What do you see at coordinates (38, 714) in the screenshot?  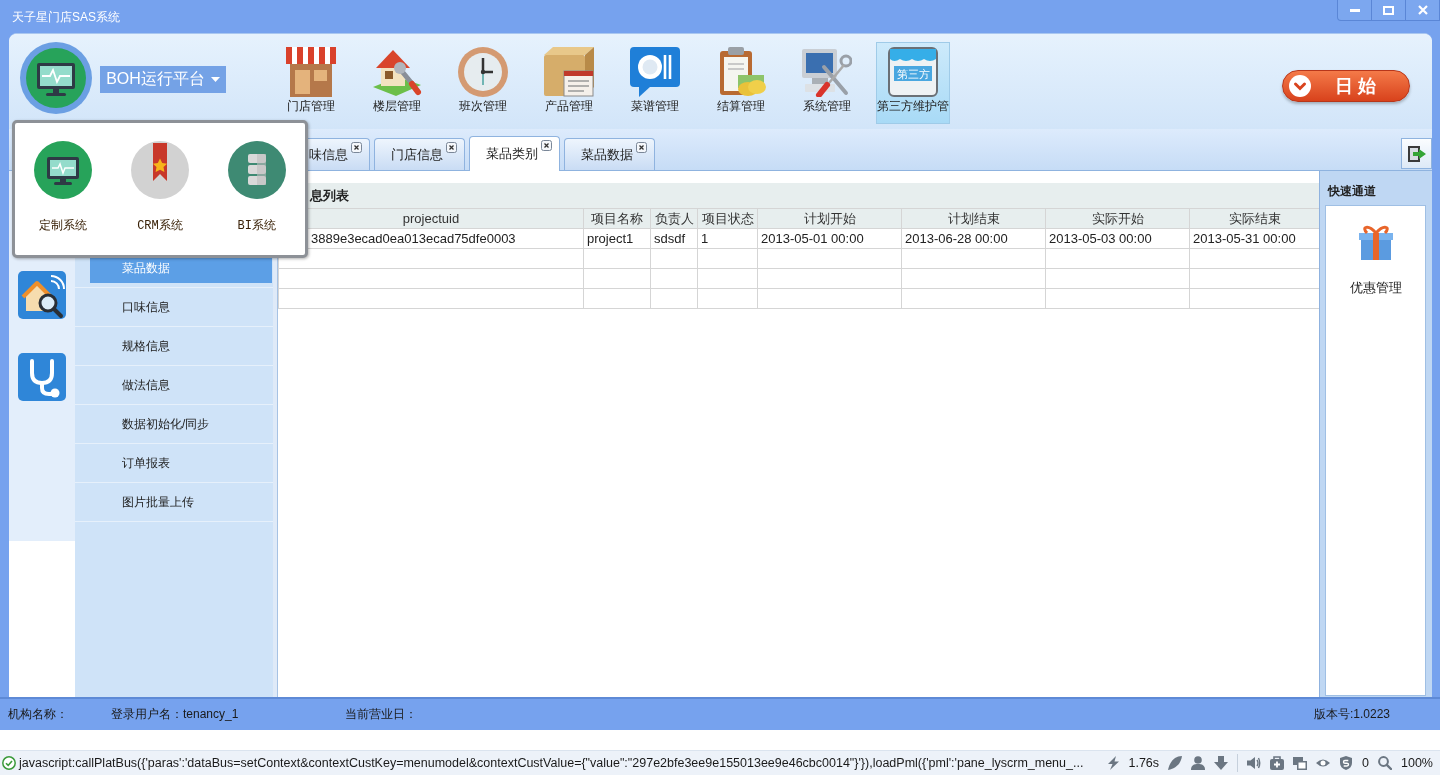 I see `org-label: 机构名称：` at bounding box center [38, 714].